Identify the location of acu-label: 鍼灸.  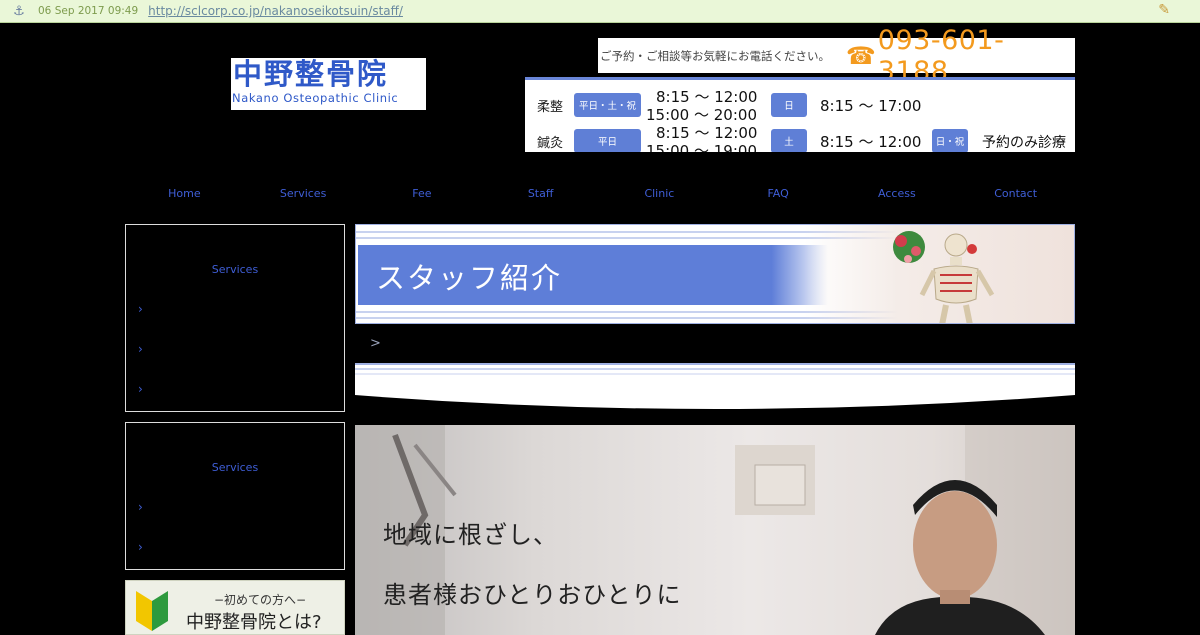
(550, 143).